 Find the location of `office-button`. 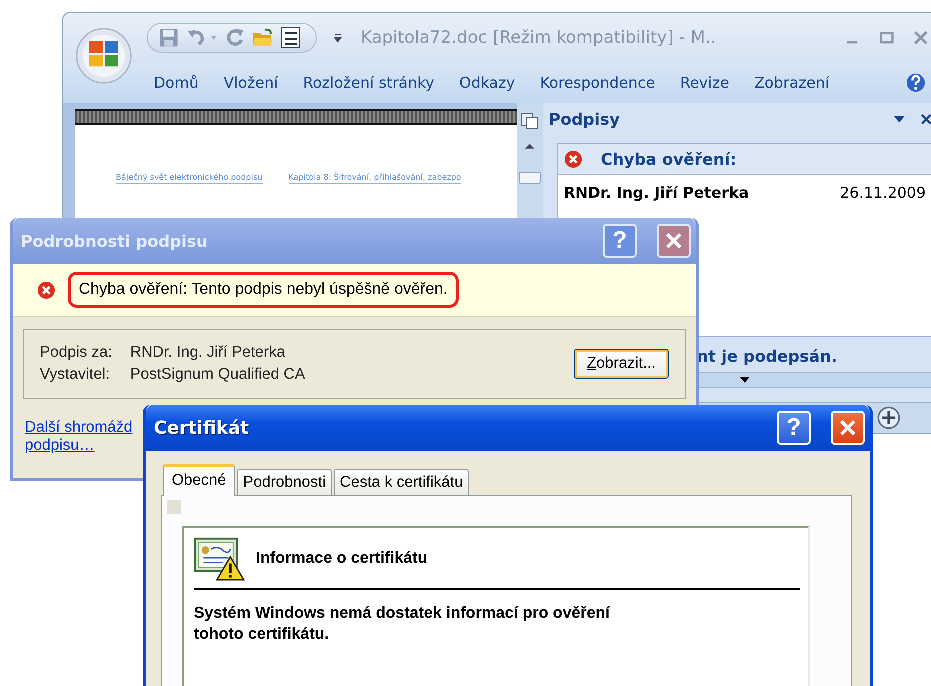

office-button is located at coordinates (104, 56).